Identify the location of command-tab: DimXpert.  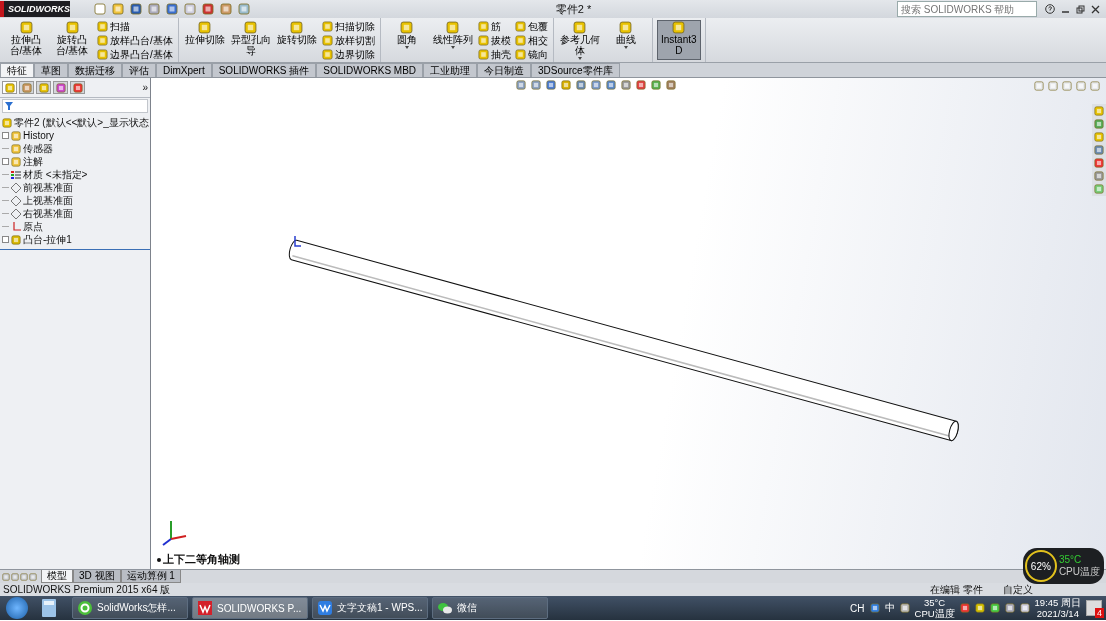
(184, 70).